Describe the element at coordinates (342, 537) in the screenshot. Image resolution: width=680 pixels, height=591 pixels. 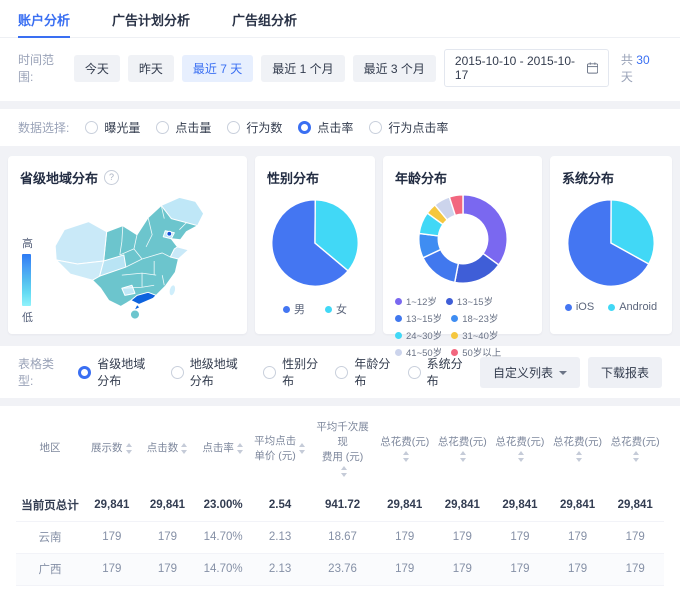
I see `value-cell: 18.67` at that location.